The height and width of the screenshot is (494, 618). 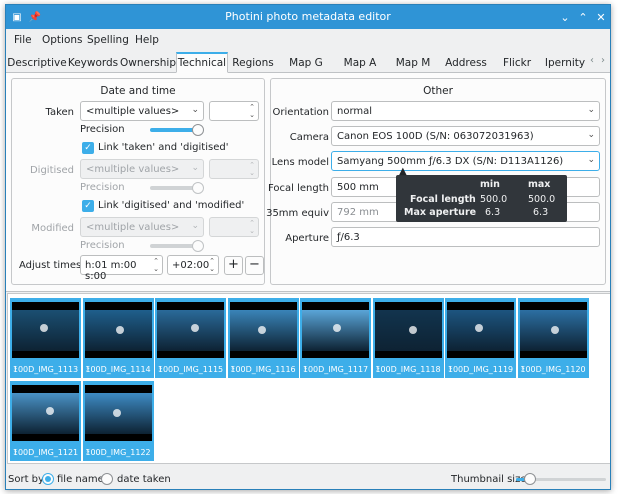 What do you see at coordinates (177, 130) in the screenshot?
I see `taken-precision-slider` at bounding box center [177, 130].